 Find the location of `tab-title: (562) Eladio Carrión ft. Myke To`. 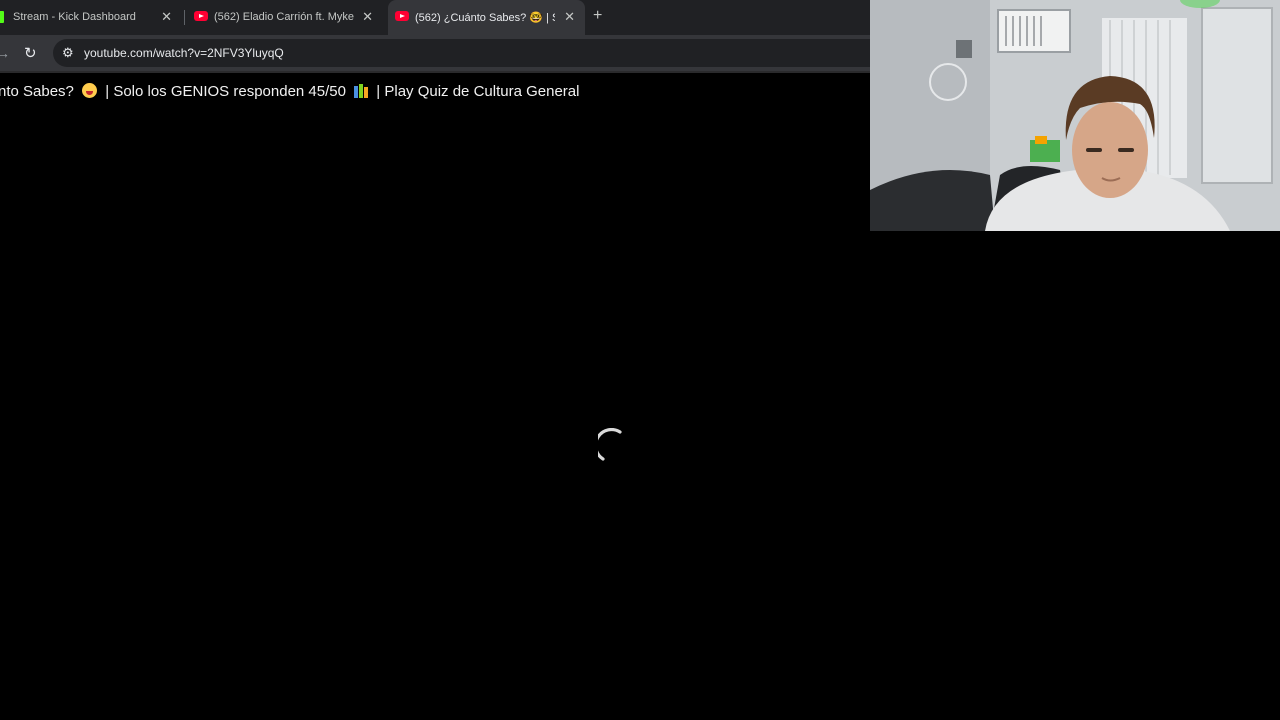

tab-title: (562) Eladio Carrión ft. Myke To is located at coordinates (284, 17).